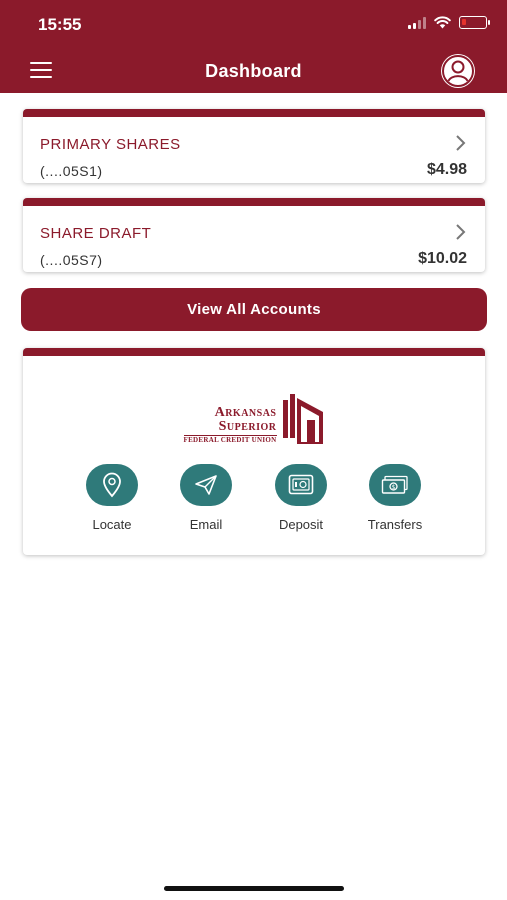 Image resolution: width=507 pixels, height=900 pixels. Describe the element at coordinates (254, 146) in the screenshot. I see `account-card: PRIMARY SHARES (....05S1) $4.98` at that location.